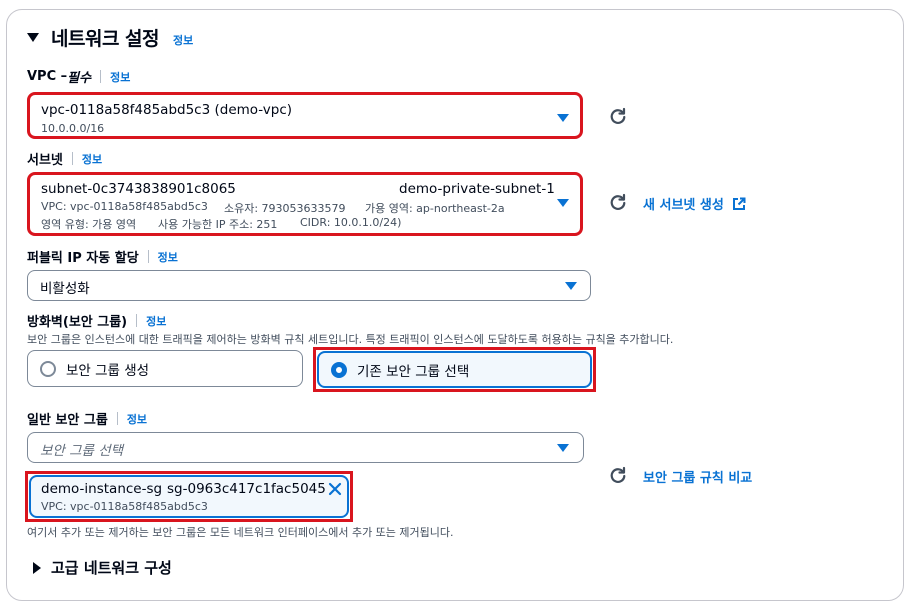 The image size is (912, 613). I want to click on vpc-label-row: VPC – 필수 정보, so click(78, 76).